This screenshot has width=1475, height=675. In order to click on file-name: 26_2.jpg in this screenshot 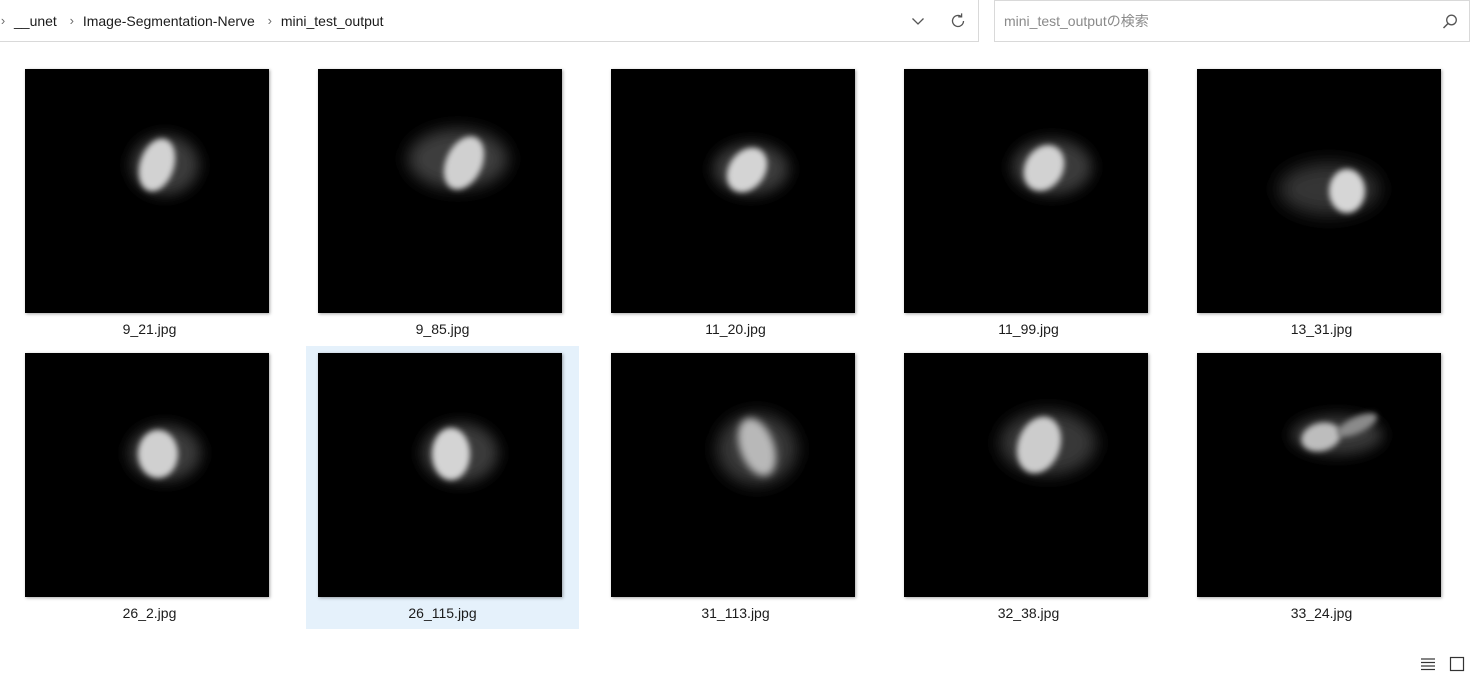, I will do `click(149, 613)`.